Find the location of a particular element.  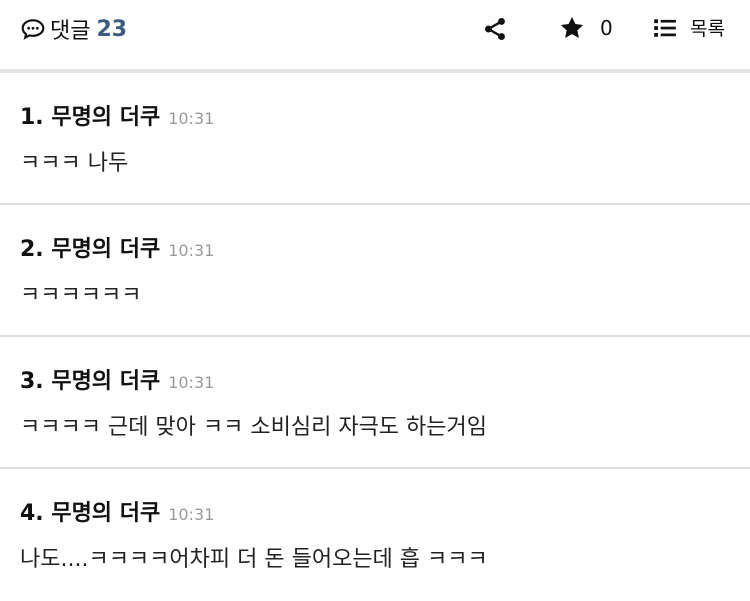

comment-body: ㅋㅋㅋㅋㅋㅋ is located at coordinates (81, 295).